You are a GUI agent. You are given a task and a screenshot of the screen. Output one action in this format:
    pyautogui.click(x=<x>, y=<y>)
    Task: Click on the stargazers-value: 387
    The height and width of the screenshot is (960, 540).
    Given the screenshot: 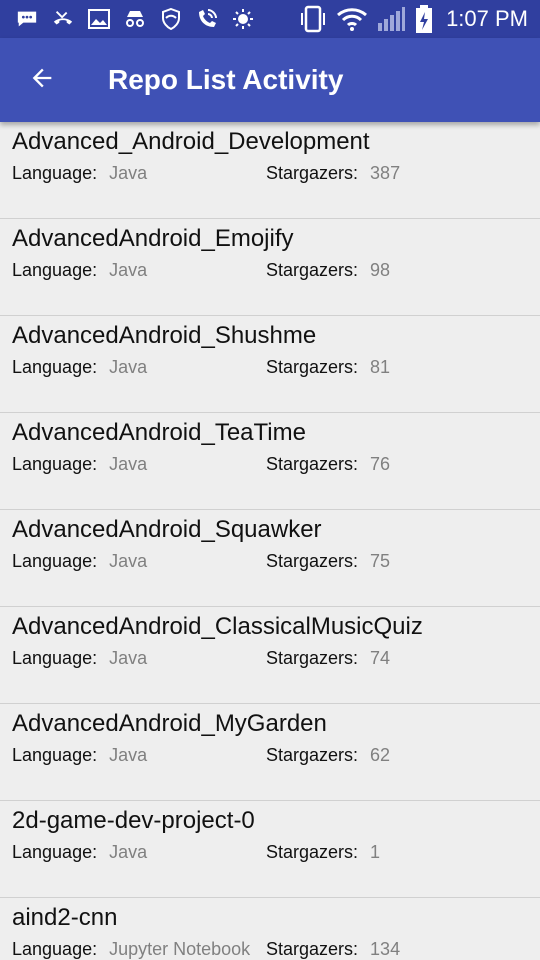 What is the action you would take?
    pyautogui.click(x=385, y=173)
    